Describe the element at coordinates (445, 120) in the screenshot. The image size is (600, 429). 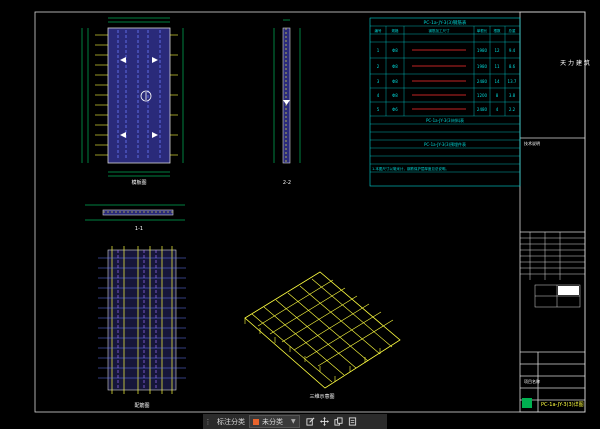
I see `material-table-title: PC-1a-JY-3(3)材料表` at that location.